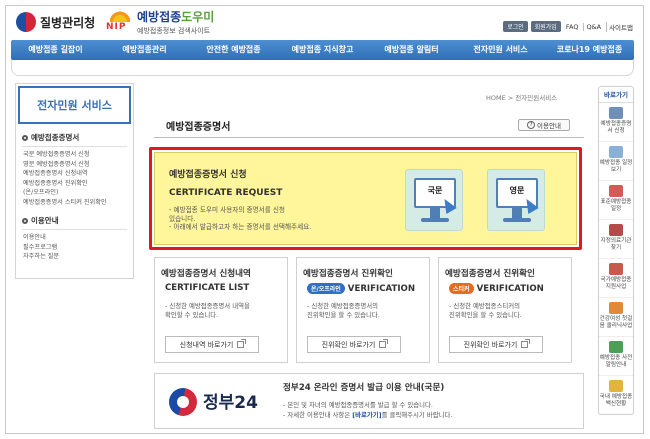 This screenshot has width=650, height=439. I want to click on cert-verify-button: 진위확인 바로가기, so click(354, 344).